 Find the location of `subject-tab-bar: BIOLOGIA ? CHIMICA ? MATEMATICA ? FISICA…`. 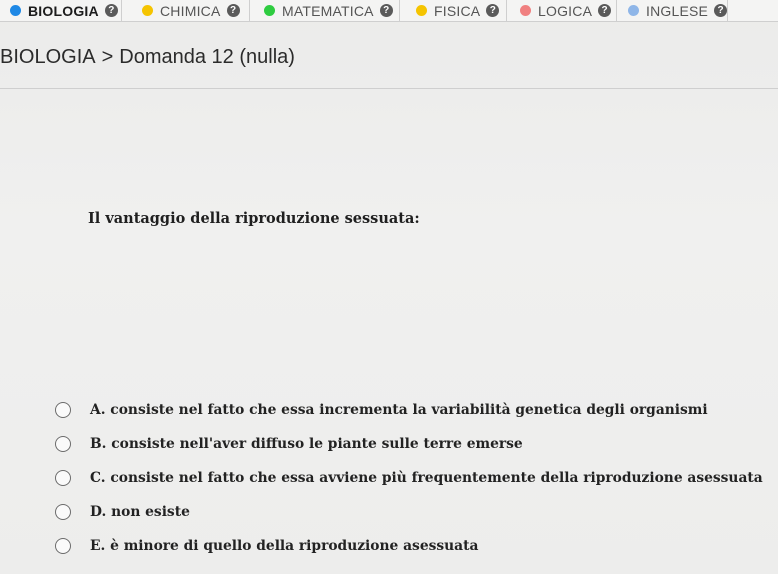

subject-tab-bar: BIOLOGIA ? CHIMICA ? MATEMATICA ? FISICA… is located at coordinates (389, 11).